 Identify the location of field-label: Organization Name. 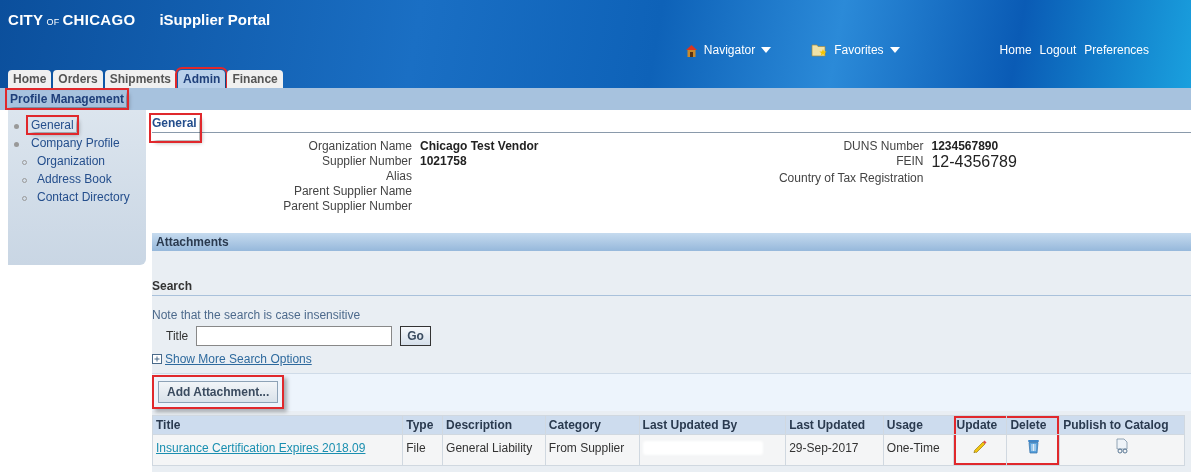
(359, 146).